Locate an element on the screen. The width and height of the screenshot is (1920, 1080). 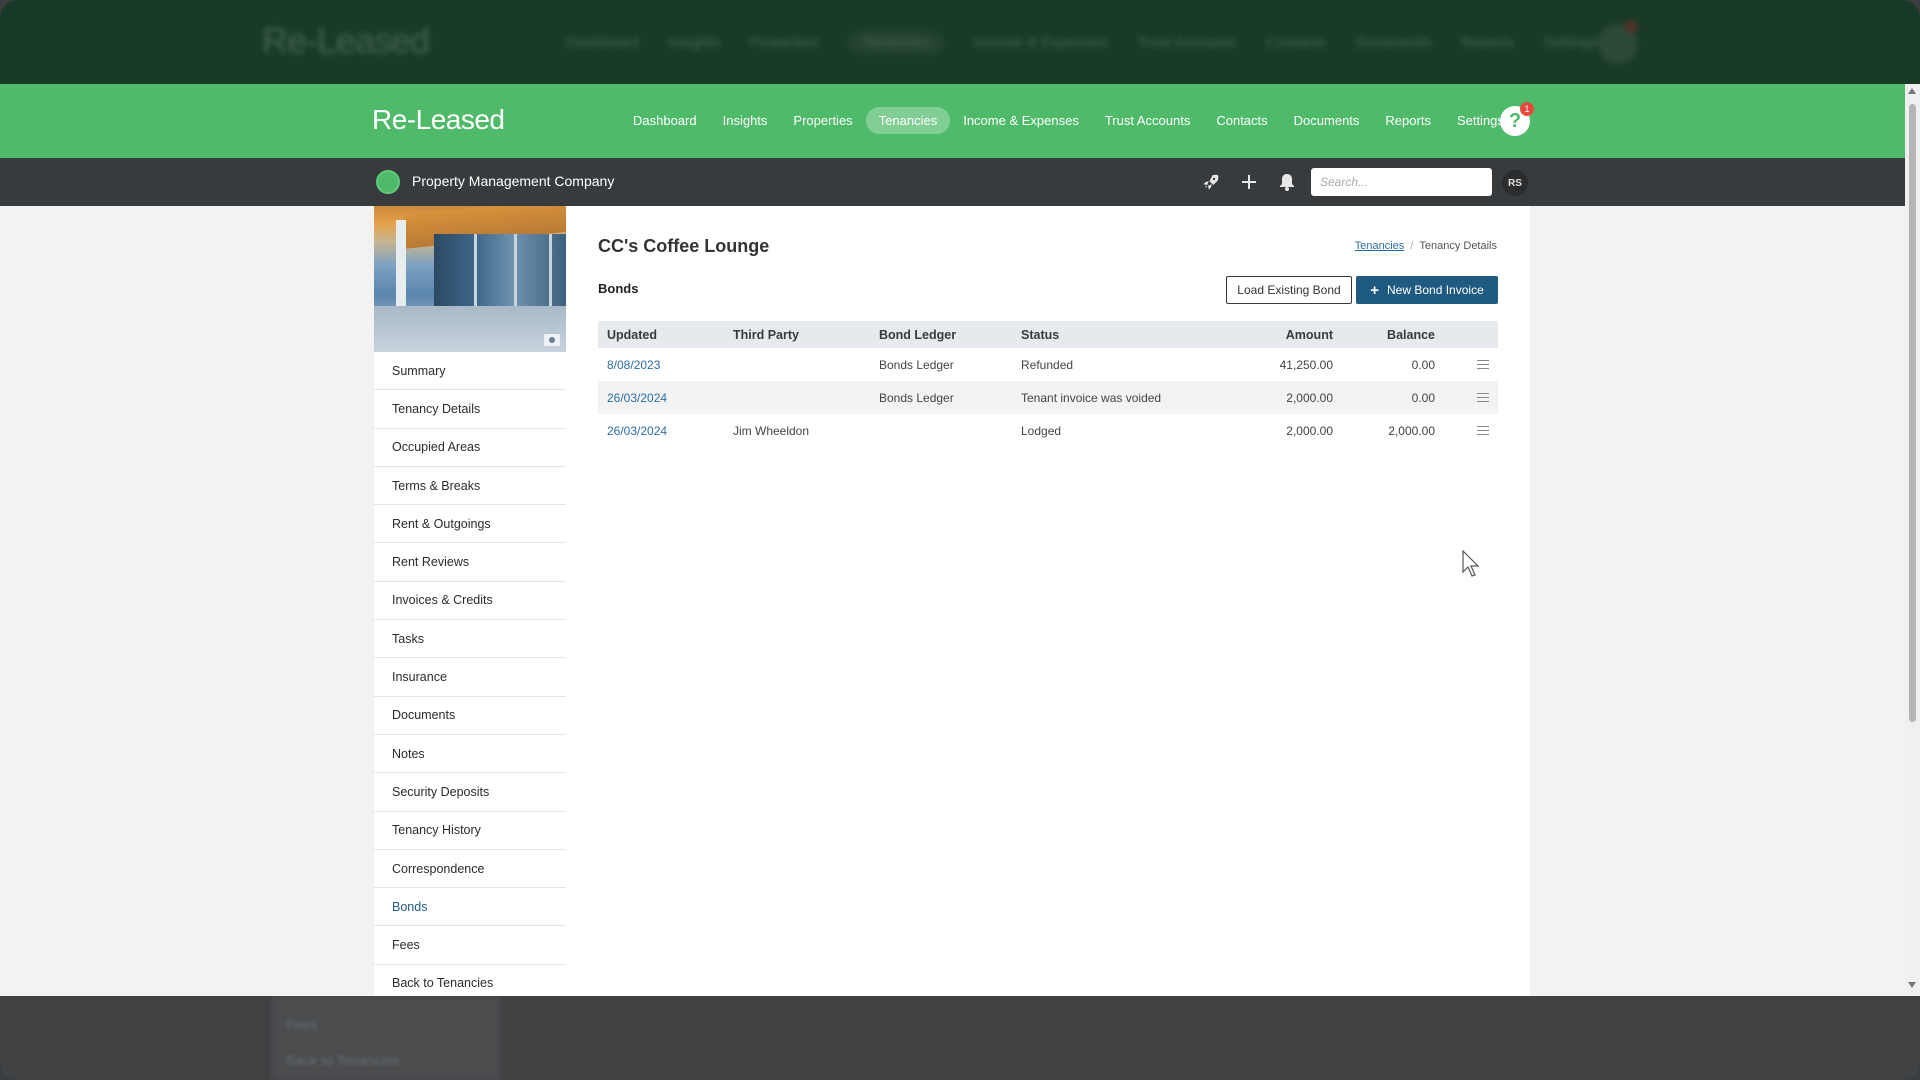
column-header-balance: Balance is located at coordinates (1393, 334).